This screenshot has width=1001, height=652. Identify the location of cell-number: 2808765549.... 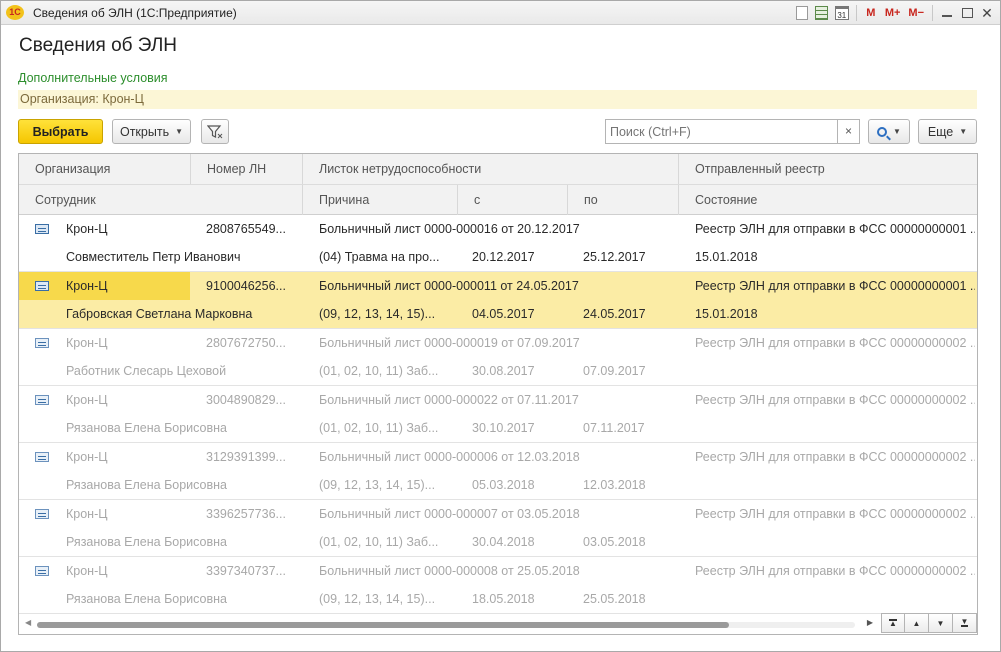
(254, 229).